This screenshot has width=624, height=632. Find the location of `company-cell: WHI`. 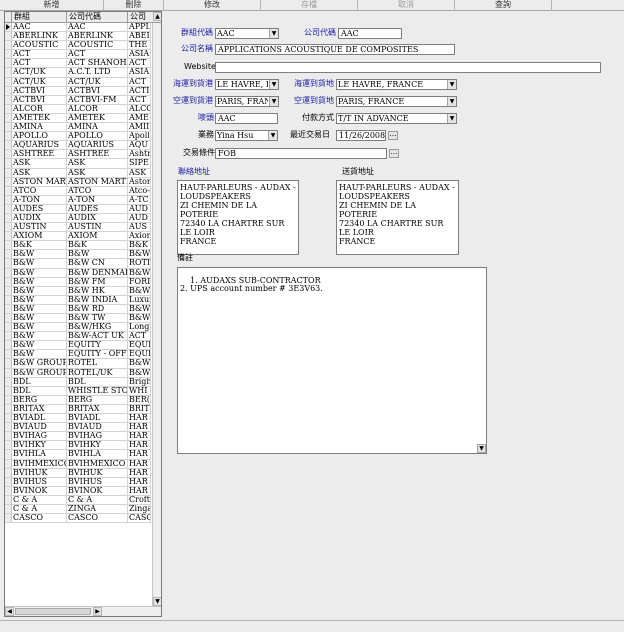

company-cell: WHI is located at coordinates (139, 390).